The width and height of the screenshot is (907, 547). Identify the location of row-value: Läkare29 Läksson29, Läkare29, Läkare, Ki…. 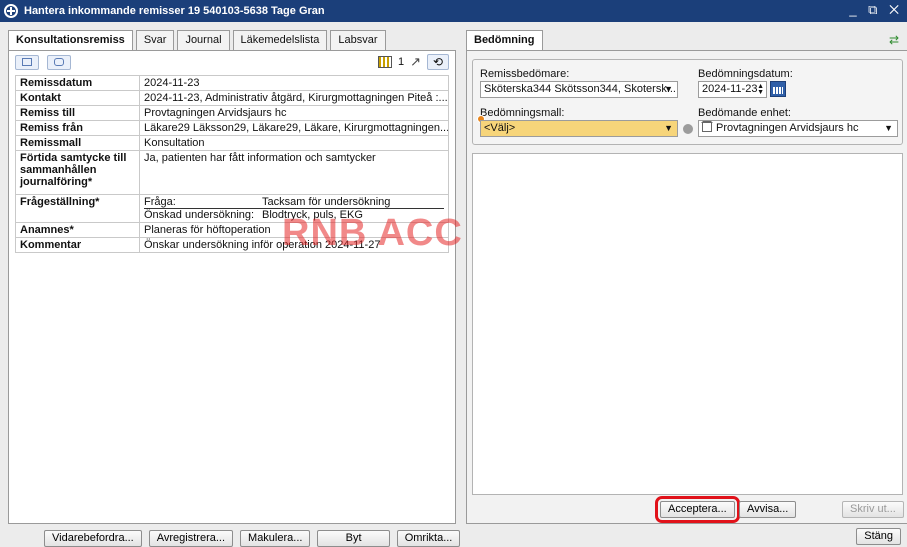
(294, 128).